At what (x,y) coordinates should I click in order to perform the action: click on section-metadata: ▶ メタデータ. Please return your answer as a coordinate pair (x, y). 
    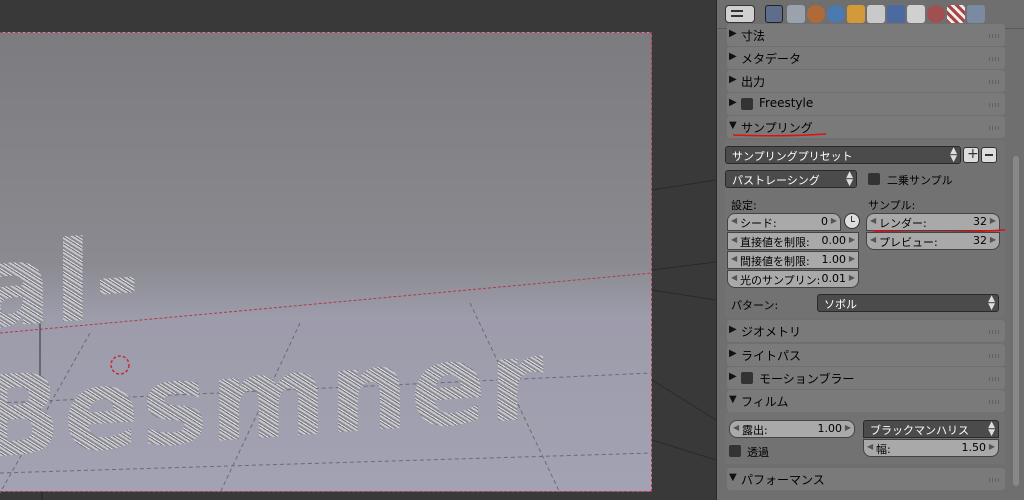
    Looking at the image, I should click on (866, 58).